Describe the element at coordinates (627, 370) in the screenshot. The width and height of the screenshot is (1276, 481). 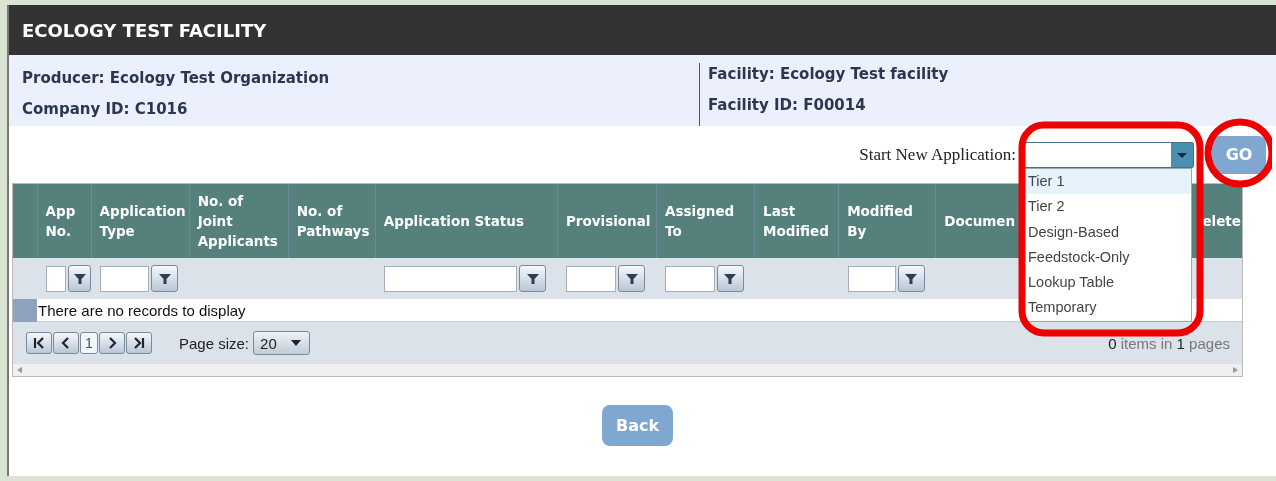
I see `horizontal-scrollbar` at that location.